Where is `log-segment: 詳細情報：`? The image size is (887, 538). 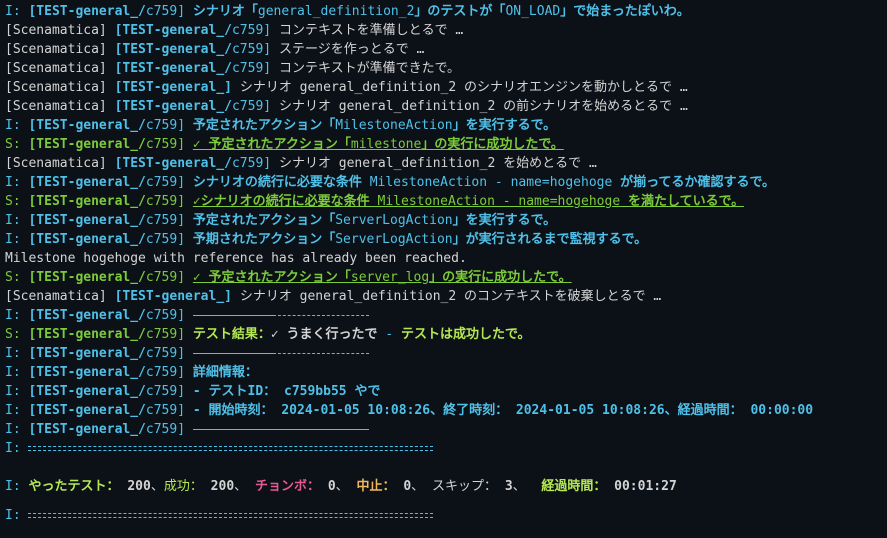
log-segment: 詳細情報： is located at coordinates (225, 372).